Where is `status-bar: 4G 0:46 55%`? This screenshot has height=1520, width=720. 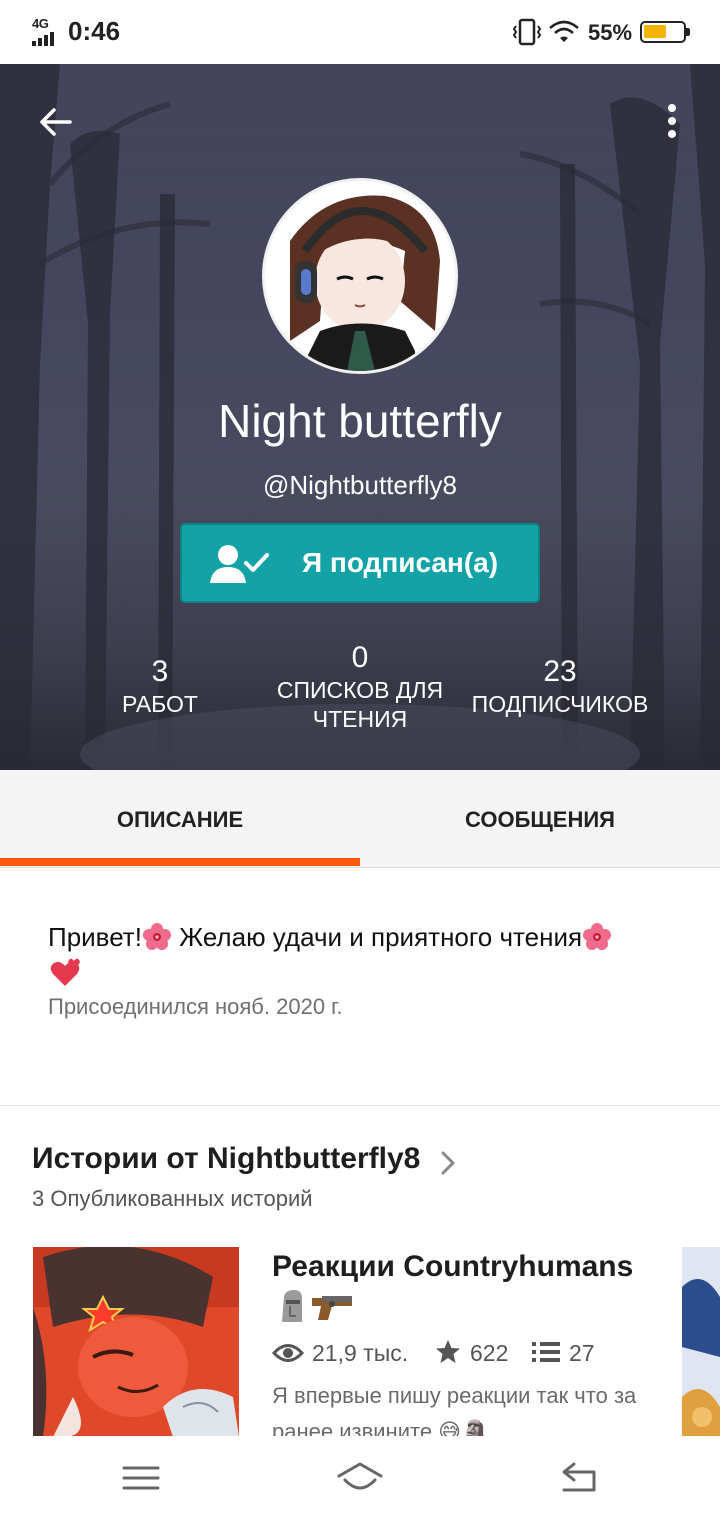
status-bar: 4G 0:46 55% is located at coordinates (360, 32).